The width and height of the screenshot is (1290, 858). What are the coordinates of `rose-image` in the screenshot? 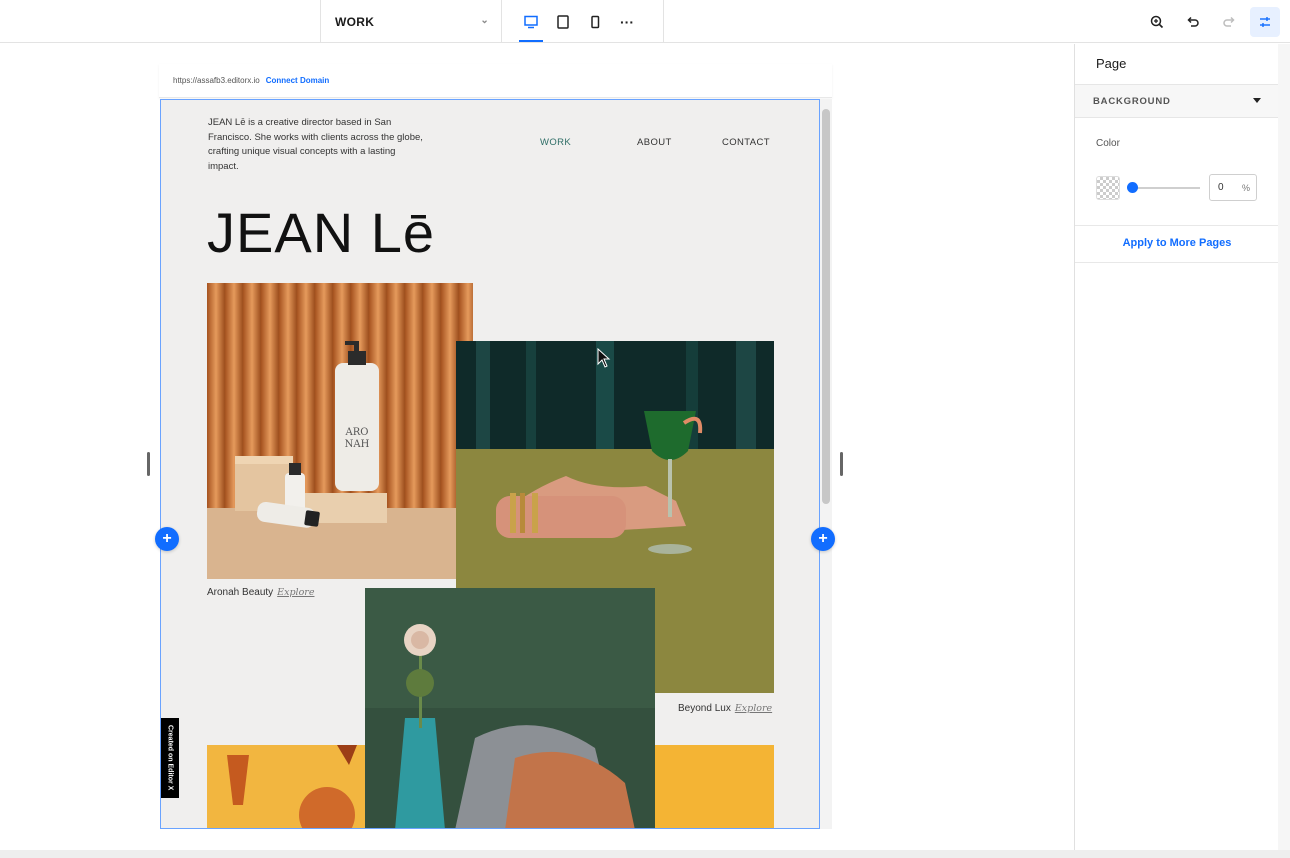 It's located at (510, 708).